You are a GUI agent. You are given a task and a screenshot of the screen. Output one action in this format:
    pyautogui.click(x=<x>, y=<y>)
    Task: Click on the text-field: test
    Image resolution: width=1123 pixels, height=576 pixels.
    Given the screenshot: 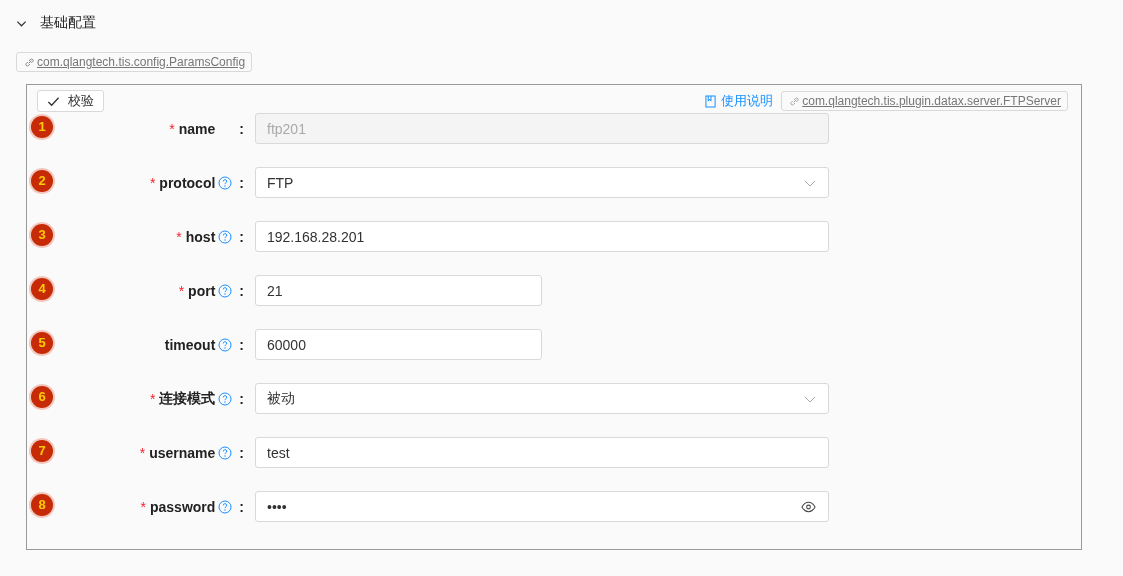 What is the action you would take?
    pyautogui.click(x=542, y=452)
    